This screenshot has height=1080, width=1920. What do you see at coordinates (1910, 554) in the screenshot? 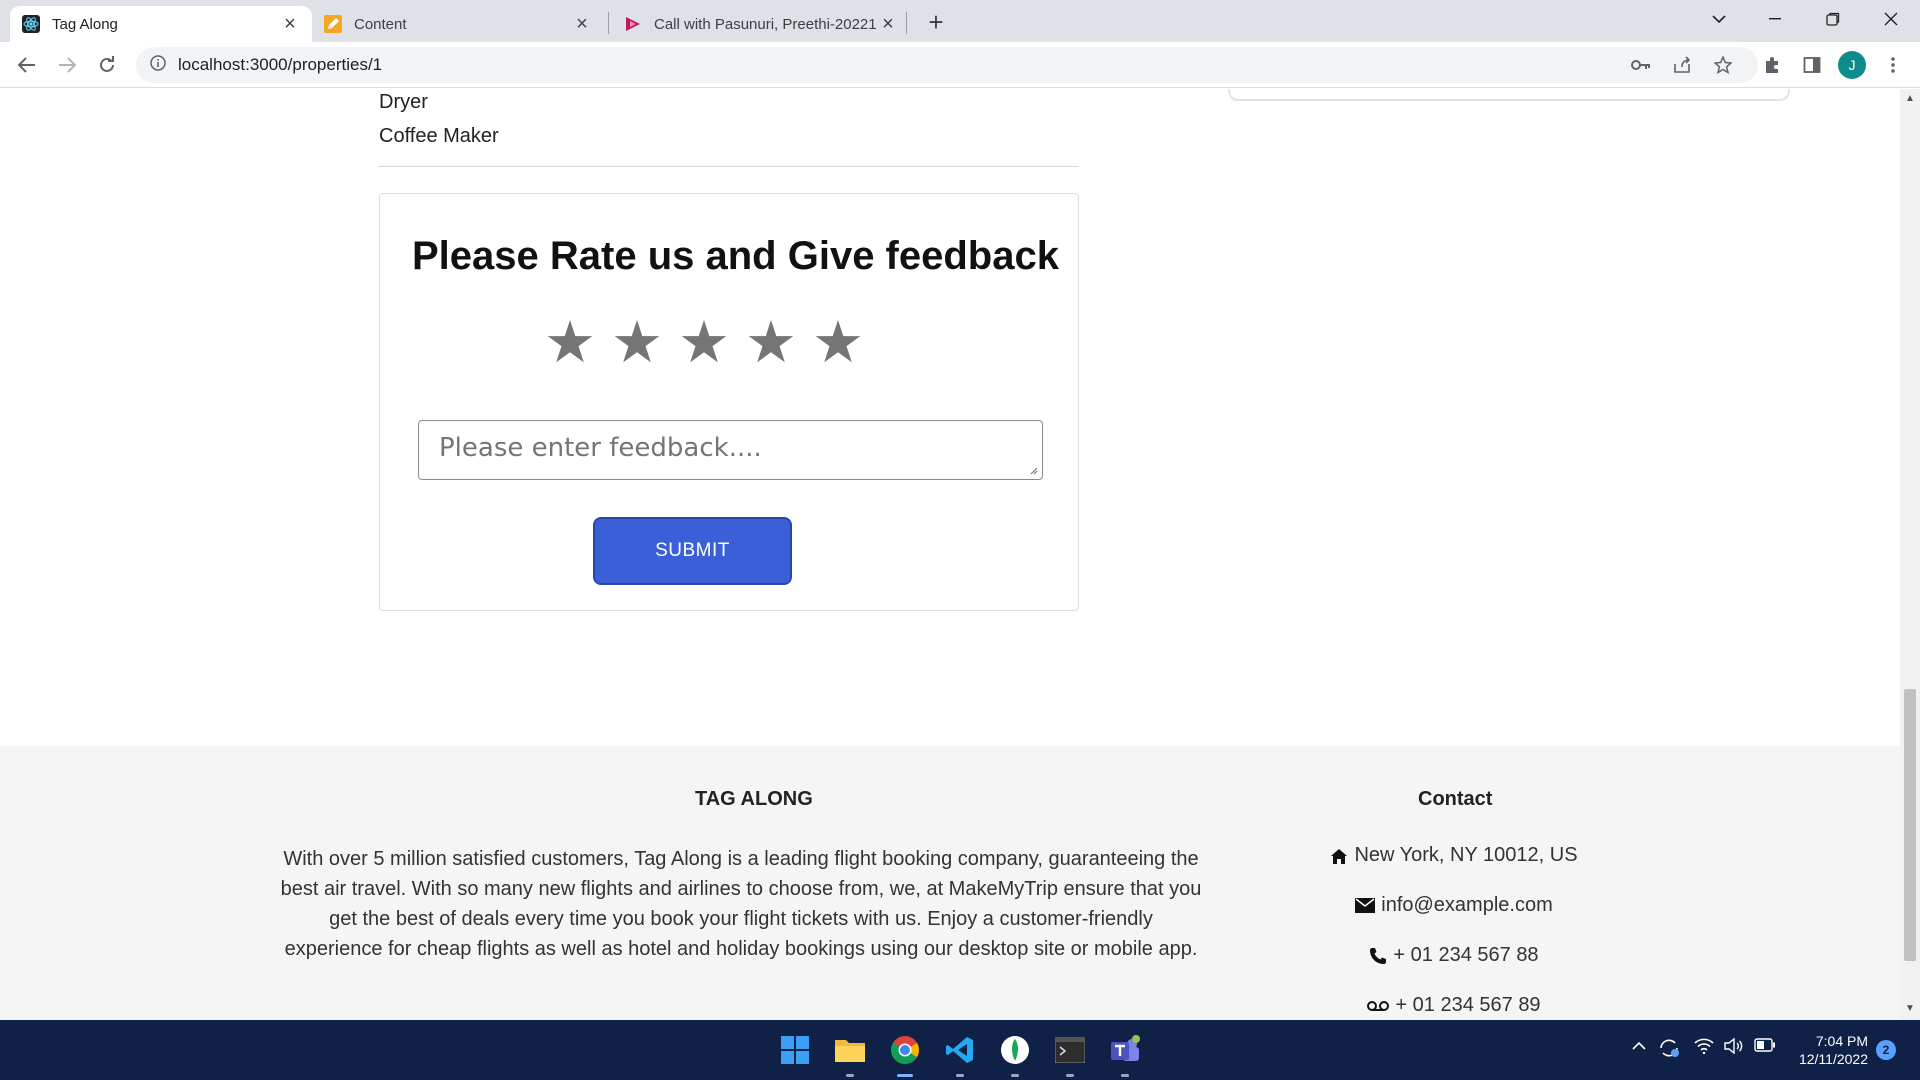
I see `page-scrollbar: ▲ ▼` at bounding box center [1910, 554].